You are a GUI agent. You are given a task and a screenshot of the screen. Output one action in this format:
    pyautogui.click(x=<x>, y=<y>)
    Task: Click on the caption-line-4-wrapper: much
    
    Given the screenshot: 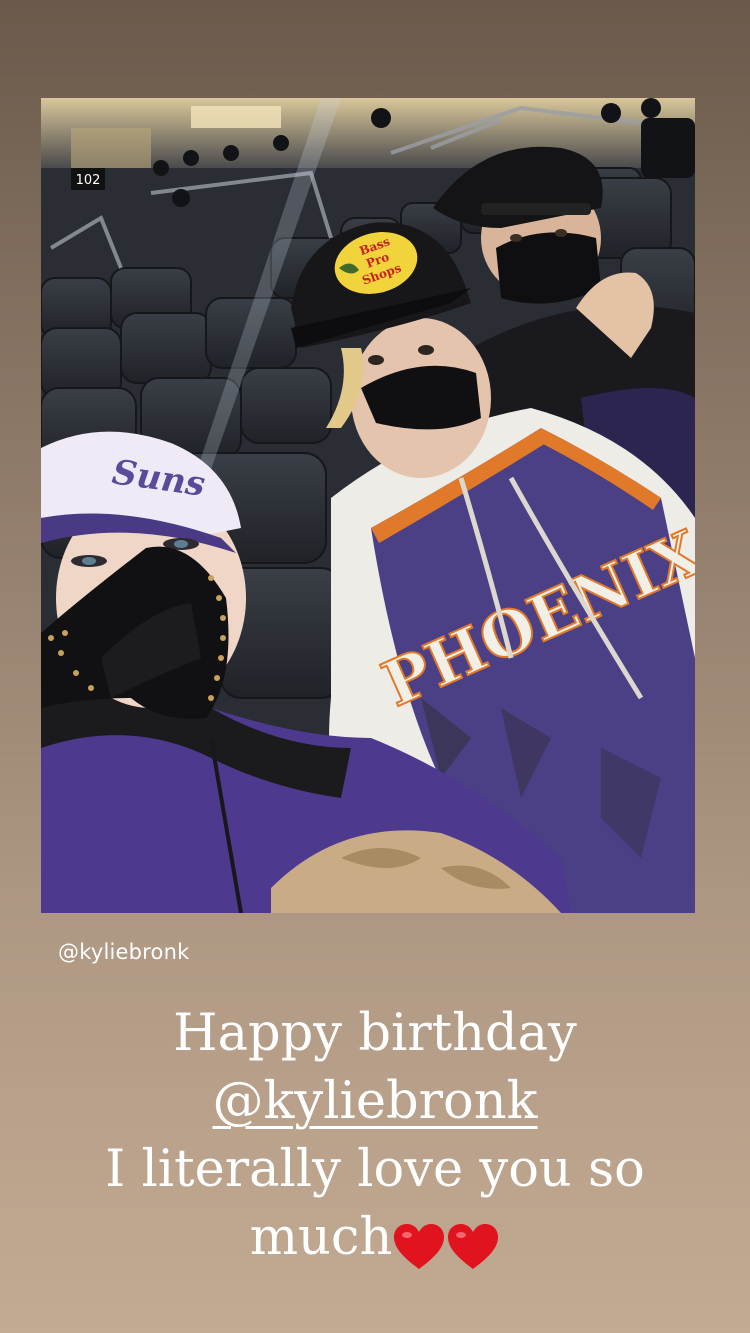 What is the action you would take?
    pyautogui.click(x=375, y=1241)
    